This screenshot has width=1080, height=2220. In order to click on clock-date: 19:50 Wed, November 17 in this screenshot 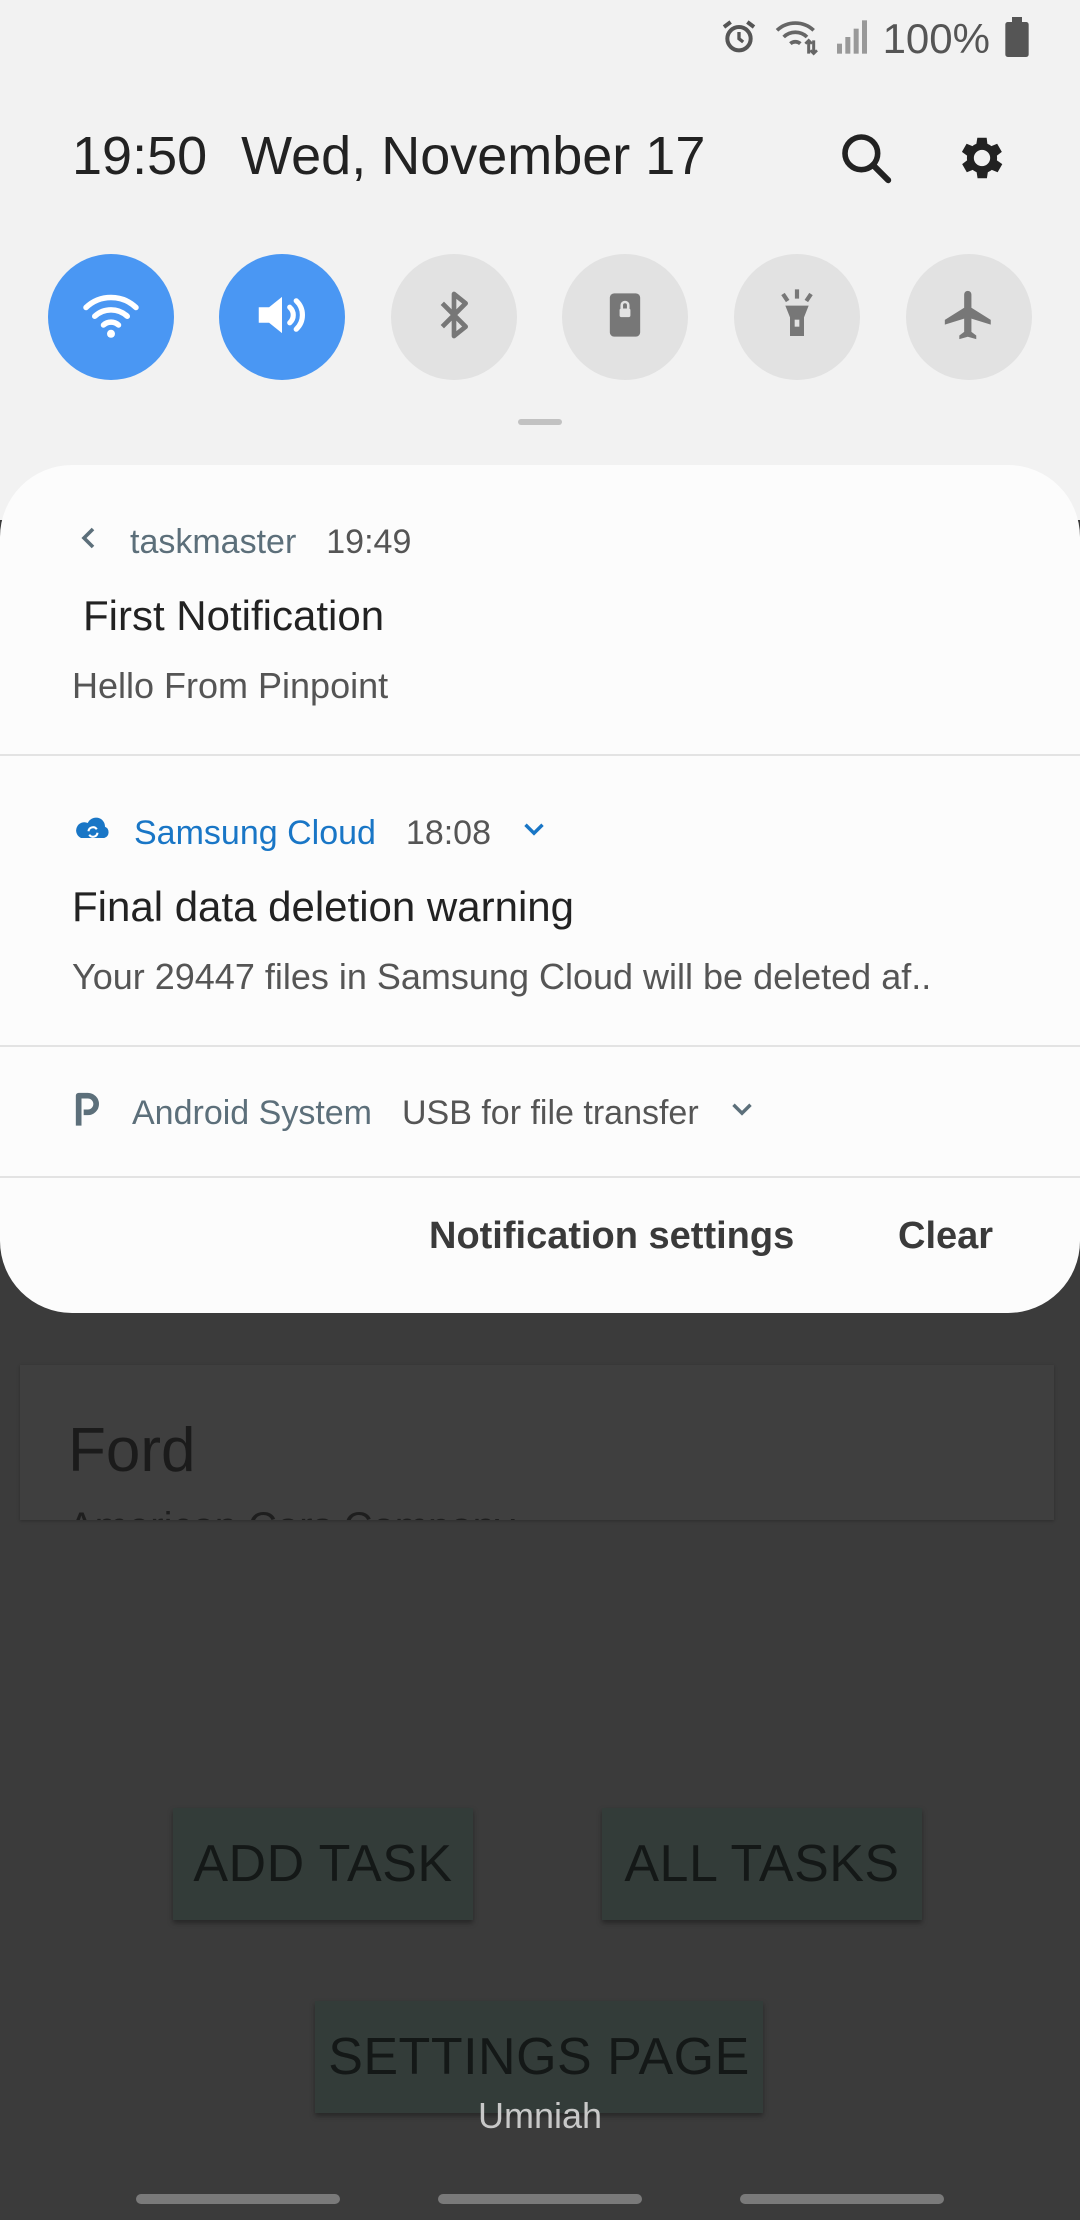, I will do `click(388, 156)`.